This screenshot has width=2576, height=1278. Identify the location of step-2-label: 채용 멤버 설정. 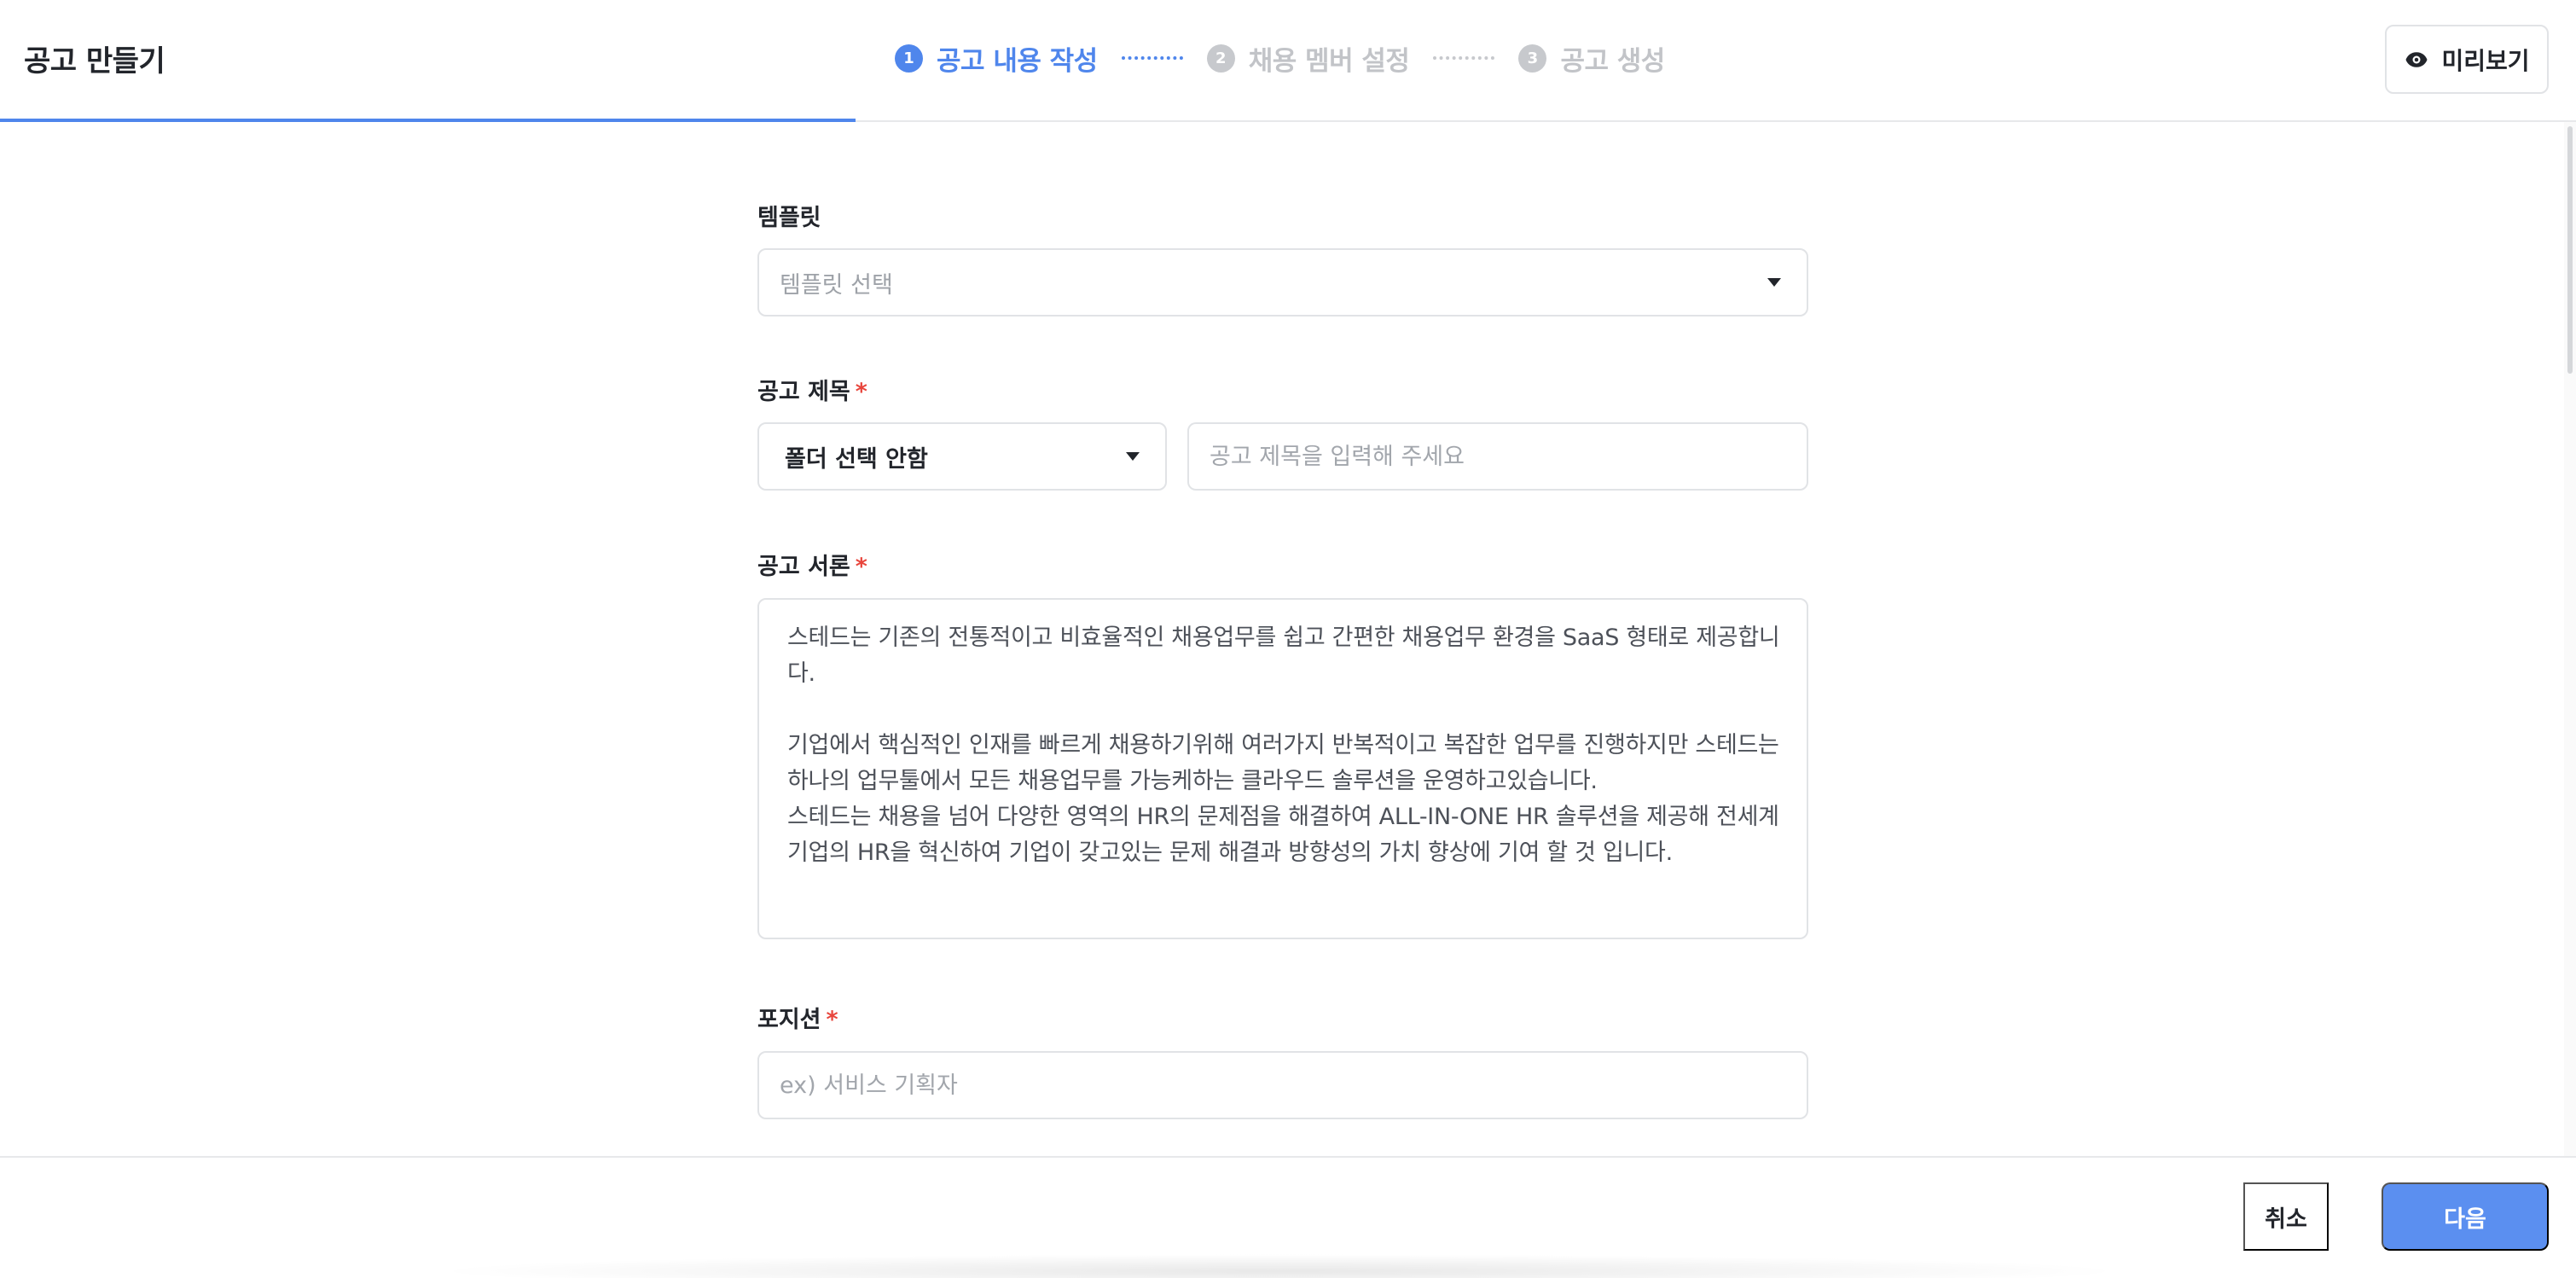
(1329, 61).